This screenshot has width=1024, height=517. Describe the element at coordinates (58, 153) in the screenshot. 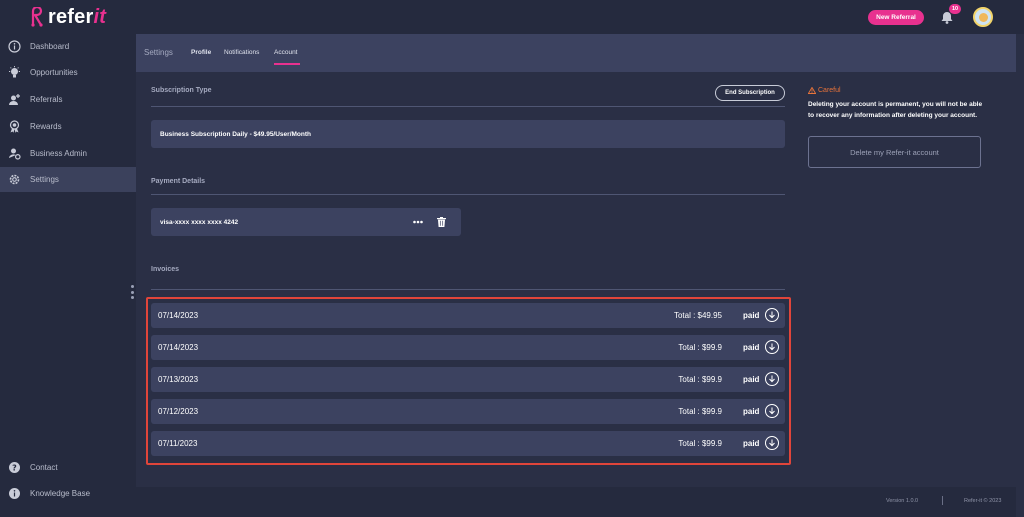

I see `sidebar-item-label: Business Admin` at that location.